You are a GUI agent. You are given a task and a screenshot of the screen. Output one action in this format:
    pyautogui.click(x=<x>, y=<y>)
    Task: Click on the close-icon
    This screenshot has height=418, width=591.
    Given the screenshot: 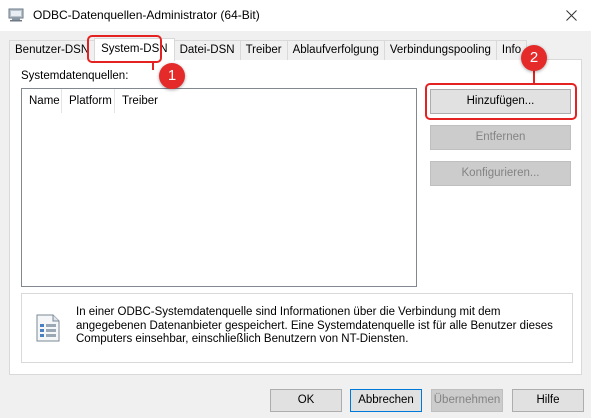 What is the action you would take?
    pyautogui.click(x=571, y=15)
    